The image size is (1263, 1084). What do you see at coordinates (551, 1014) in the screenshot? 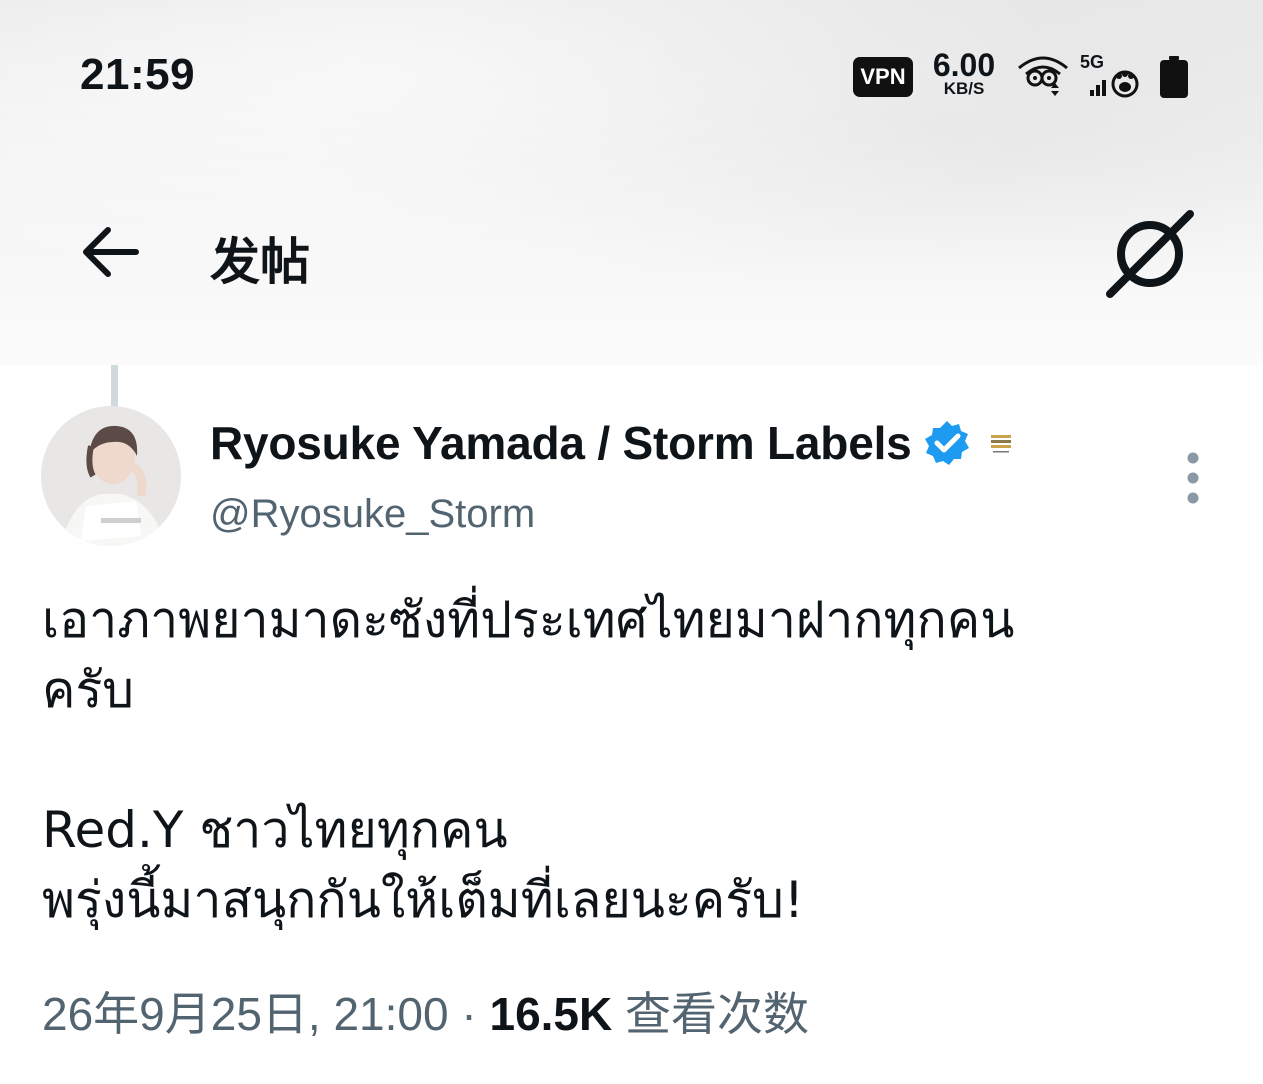
I see `views-count: 16.5K` at bounding box center [551, 1014].